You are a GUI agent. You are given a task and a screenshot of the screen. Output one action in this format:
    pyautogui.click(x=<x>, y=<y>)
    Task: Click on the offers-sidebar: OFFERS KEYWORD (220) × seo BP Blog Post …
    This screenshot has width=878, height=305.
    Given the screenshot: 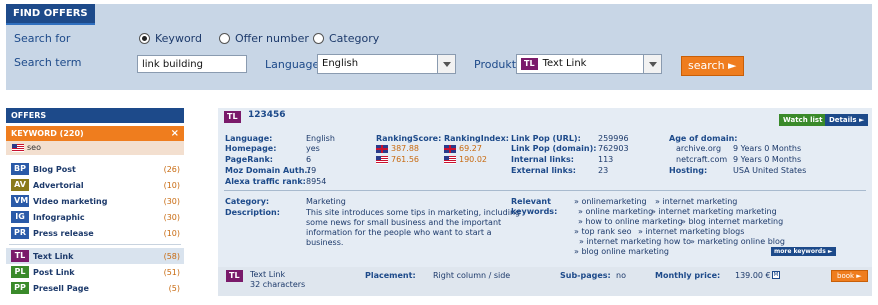 What is the action you would take?
    pyautogui.click(x=95, y=202)
    